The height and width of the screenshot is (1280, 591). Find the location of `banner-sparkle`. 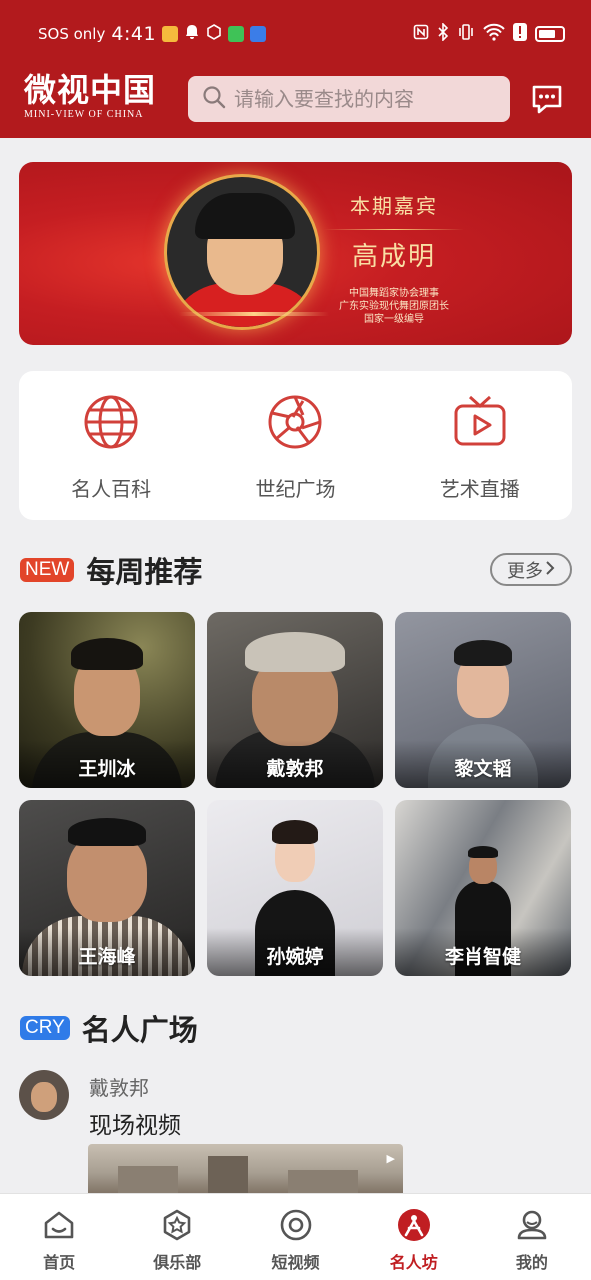

banner-sparkle is located at coordinates (254, 314).